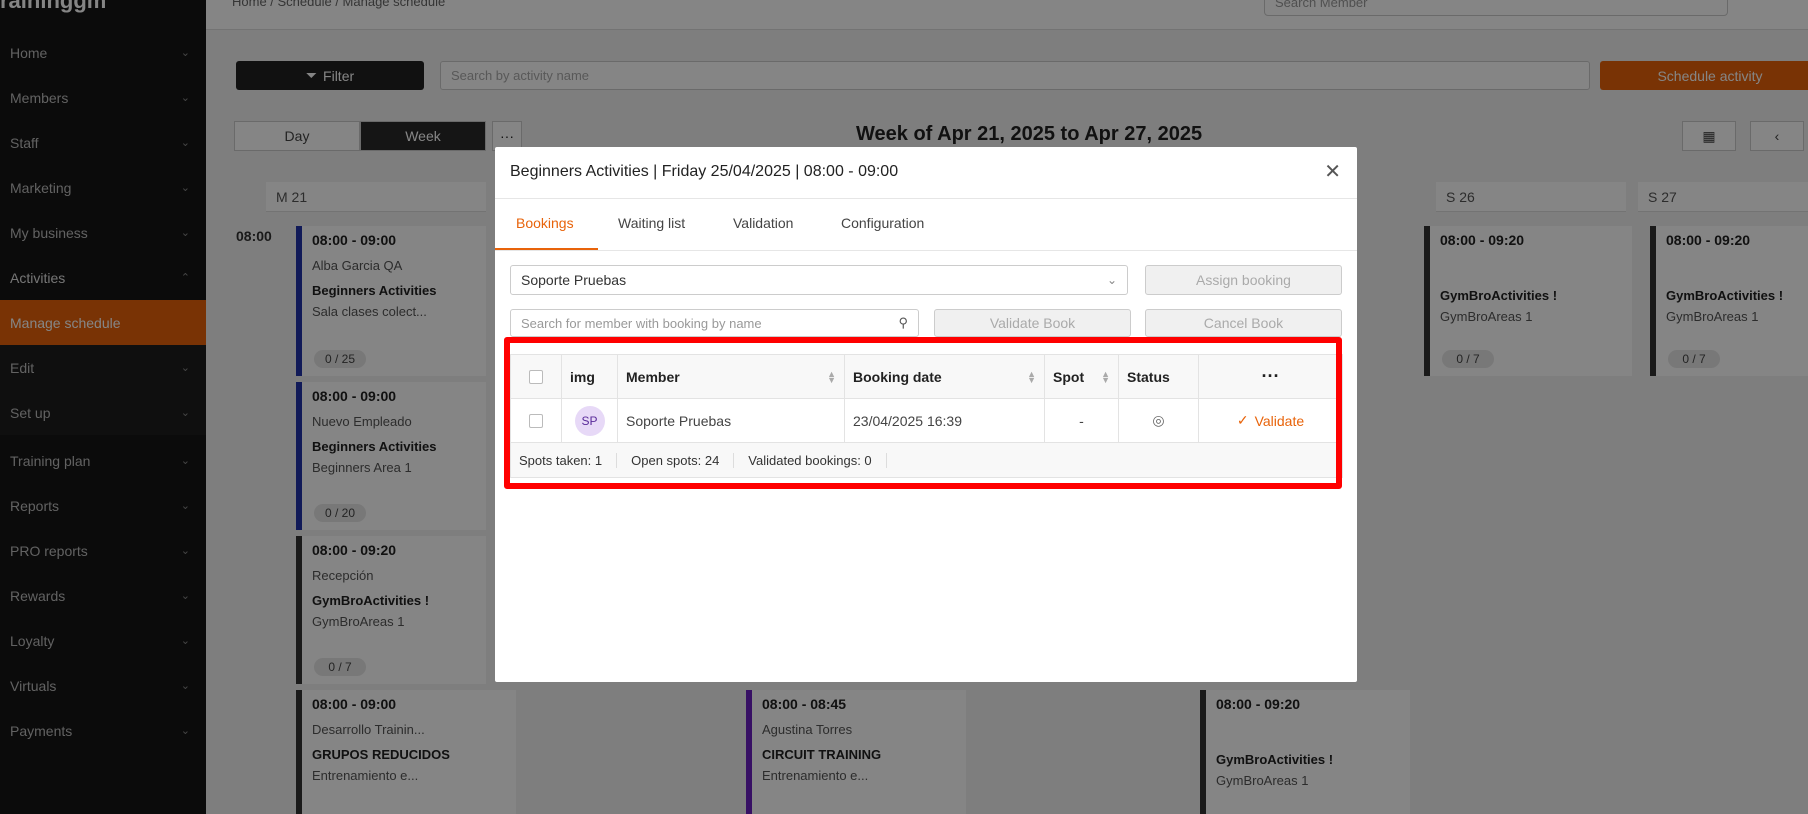  What do you see at coordinates (1243, 323) in the screenshot?
I see `cancel-book-button: Cancel Book` at bounding box center [1243, 323].